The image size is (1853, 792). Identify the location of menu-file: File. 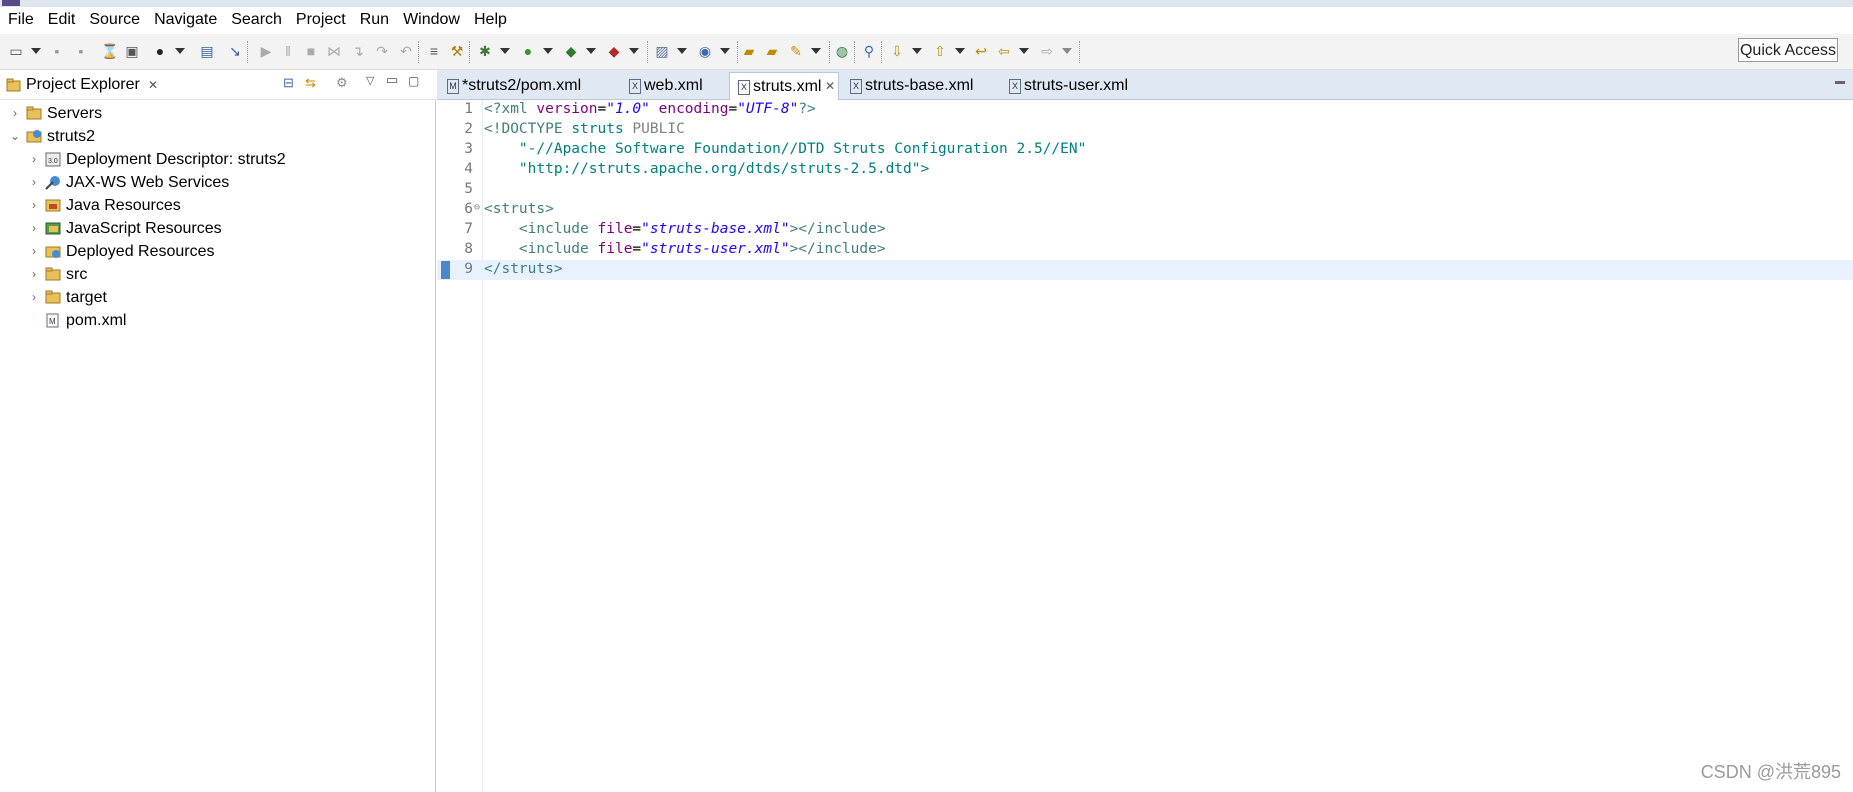
(20, 20).